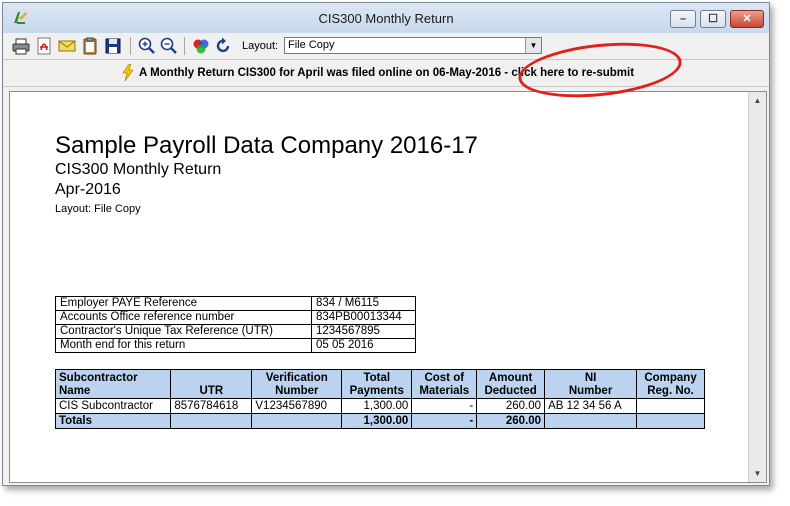 The width and height of the screenshot is (790, 506). What do you see at coordinates (377, 378) in the screenshot?
I see `column-header-line1: Total` at bounding box center [377, 378].